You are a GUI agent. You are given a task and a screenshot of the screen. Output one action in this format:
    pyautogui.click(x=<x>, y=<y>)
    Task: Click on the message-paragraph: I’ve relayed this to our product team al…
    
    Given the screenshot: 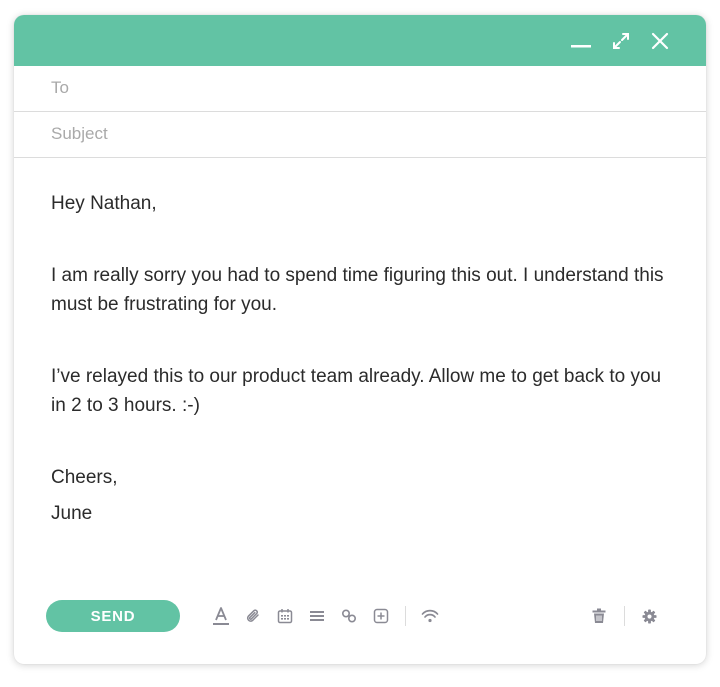 What is the action you would take?
    pyautogui.click(x=356, y=391)
    